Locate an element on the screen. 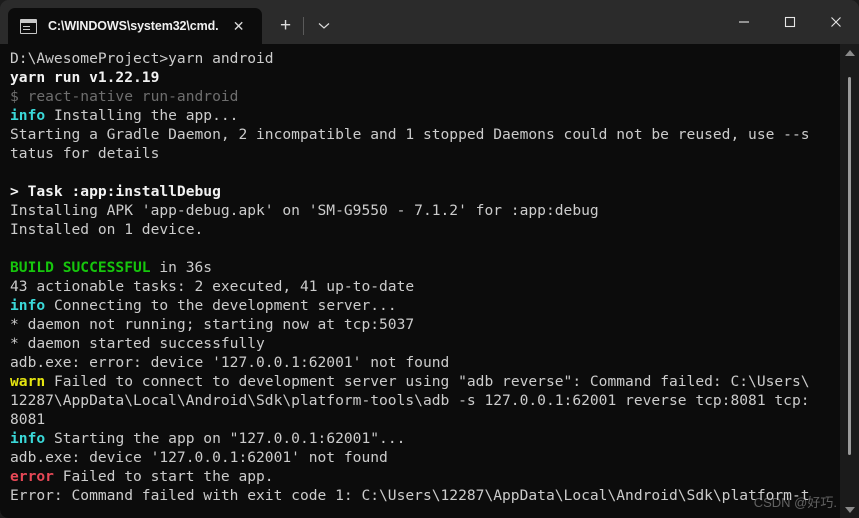 This screenshot has height=518, width=859. terminal-text-segment: 8081 is located at coordinates (28, 419).